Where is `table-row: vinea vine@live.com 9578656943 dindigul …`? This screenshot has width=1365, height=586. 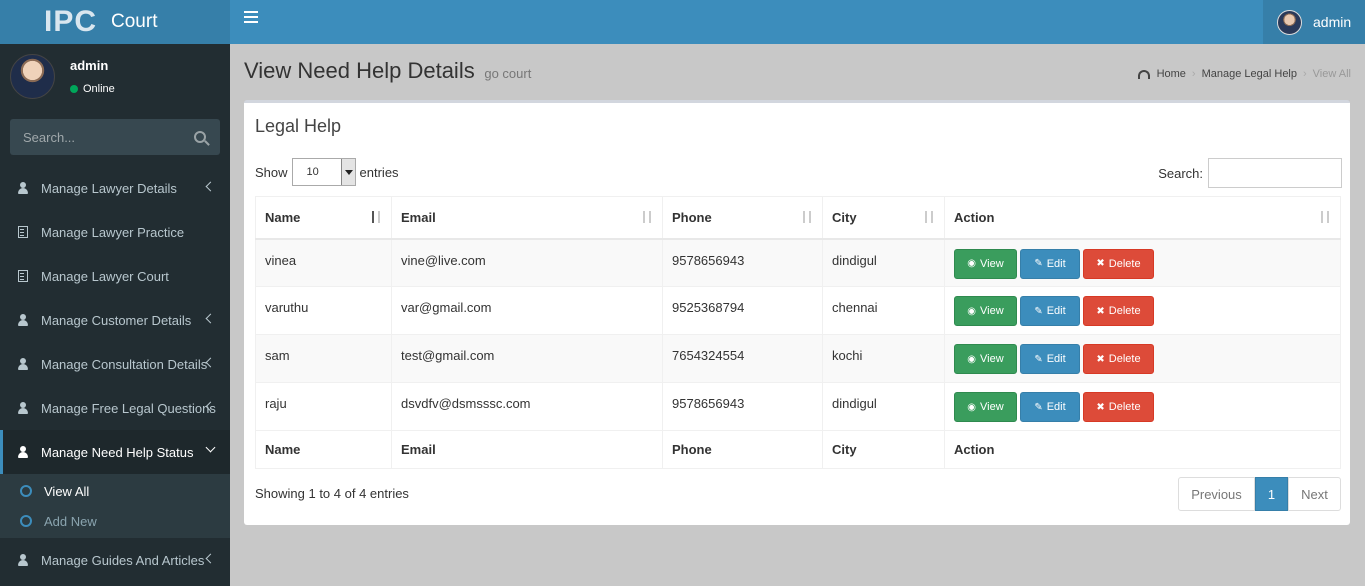 table-row: vinea vine@live.com 9578656943 dindigul … is located at coordinates (798, 262).